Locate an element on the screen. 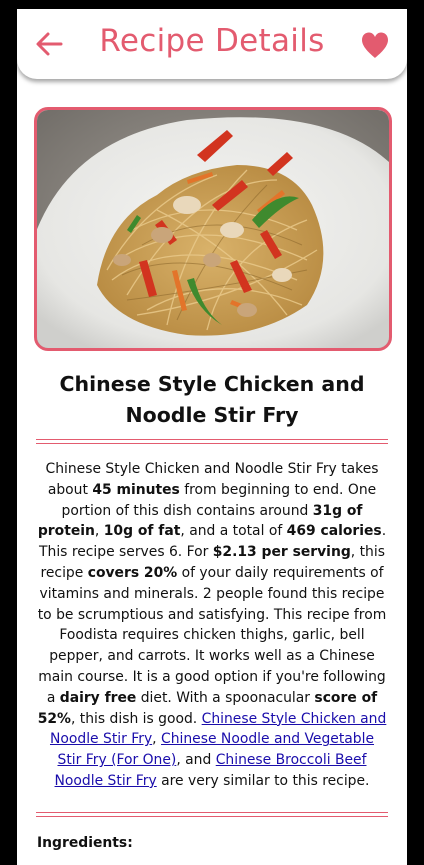  title-divider is located at coordinates (212, 441).